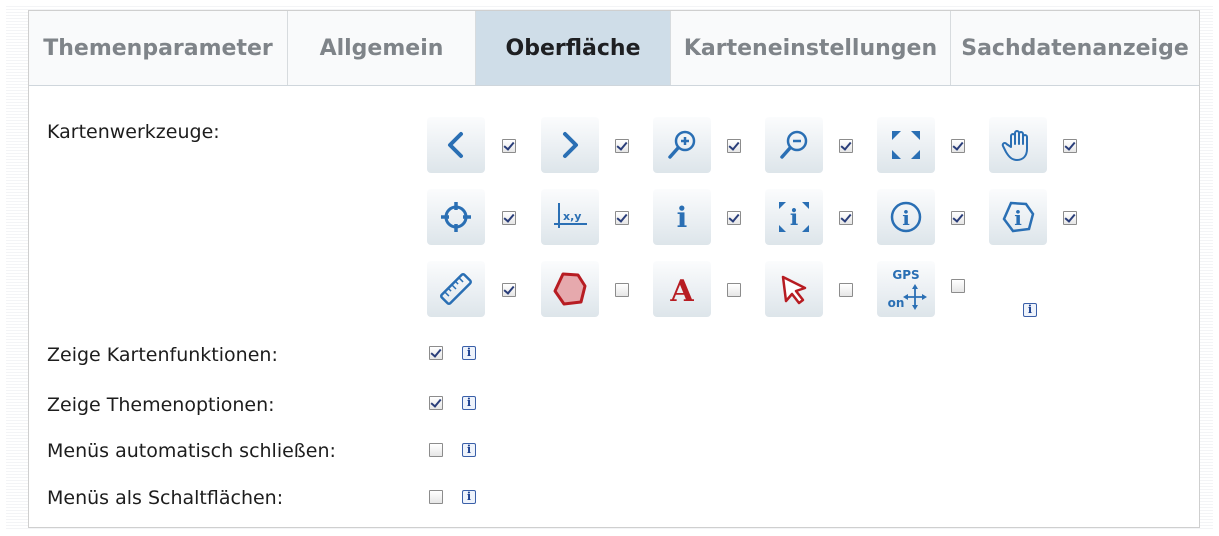 The width and height of the screenshot is (1219, 536). What do you see at coordinates (161, 405) in the screenshot?
I see `option-label-themenoptionen: Zeige Themenoptionen:` at bounding box center [161, 405].